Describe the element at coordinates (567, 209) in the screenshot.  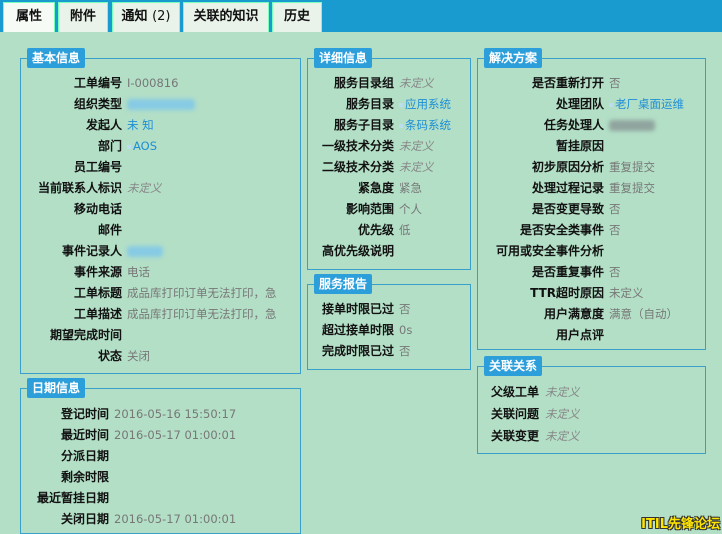
I see `solution-label: 是否变更导致` at that location.